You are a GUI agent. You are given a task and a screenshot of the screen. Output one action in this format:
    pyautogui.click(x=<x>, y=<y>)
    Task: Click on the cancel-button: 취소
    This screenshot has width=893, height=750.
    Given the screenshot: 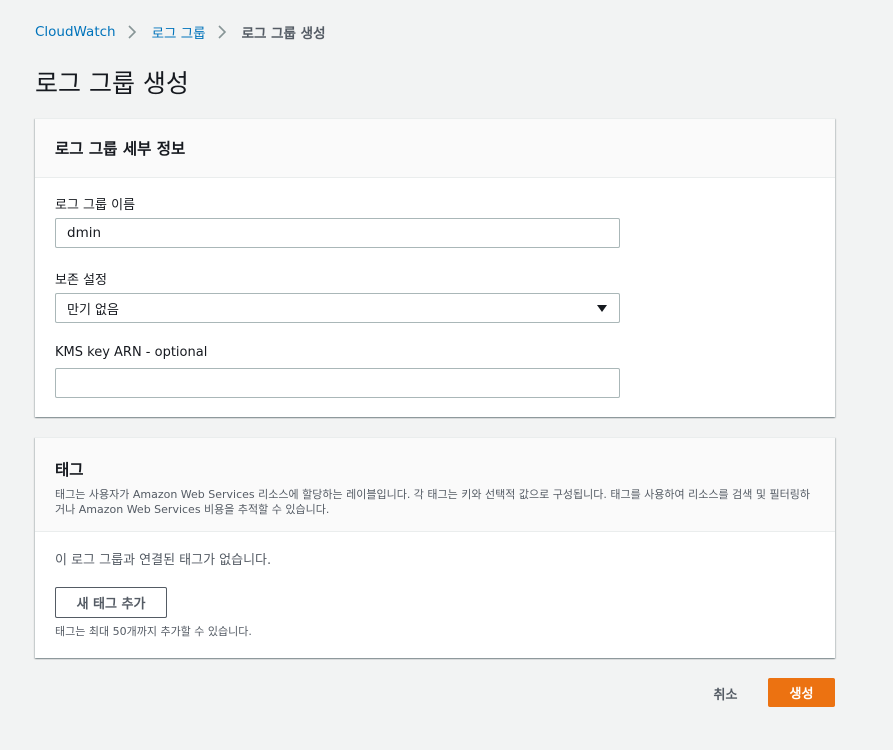 What is the action you would take?
    pyautogui.click(x=725, y=693)
    